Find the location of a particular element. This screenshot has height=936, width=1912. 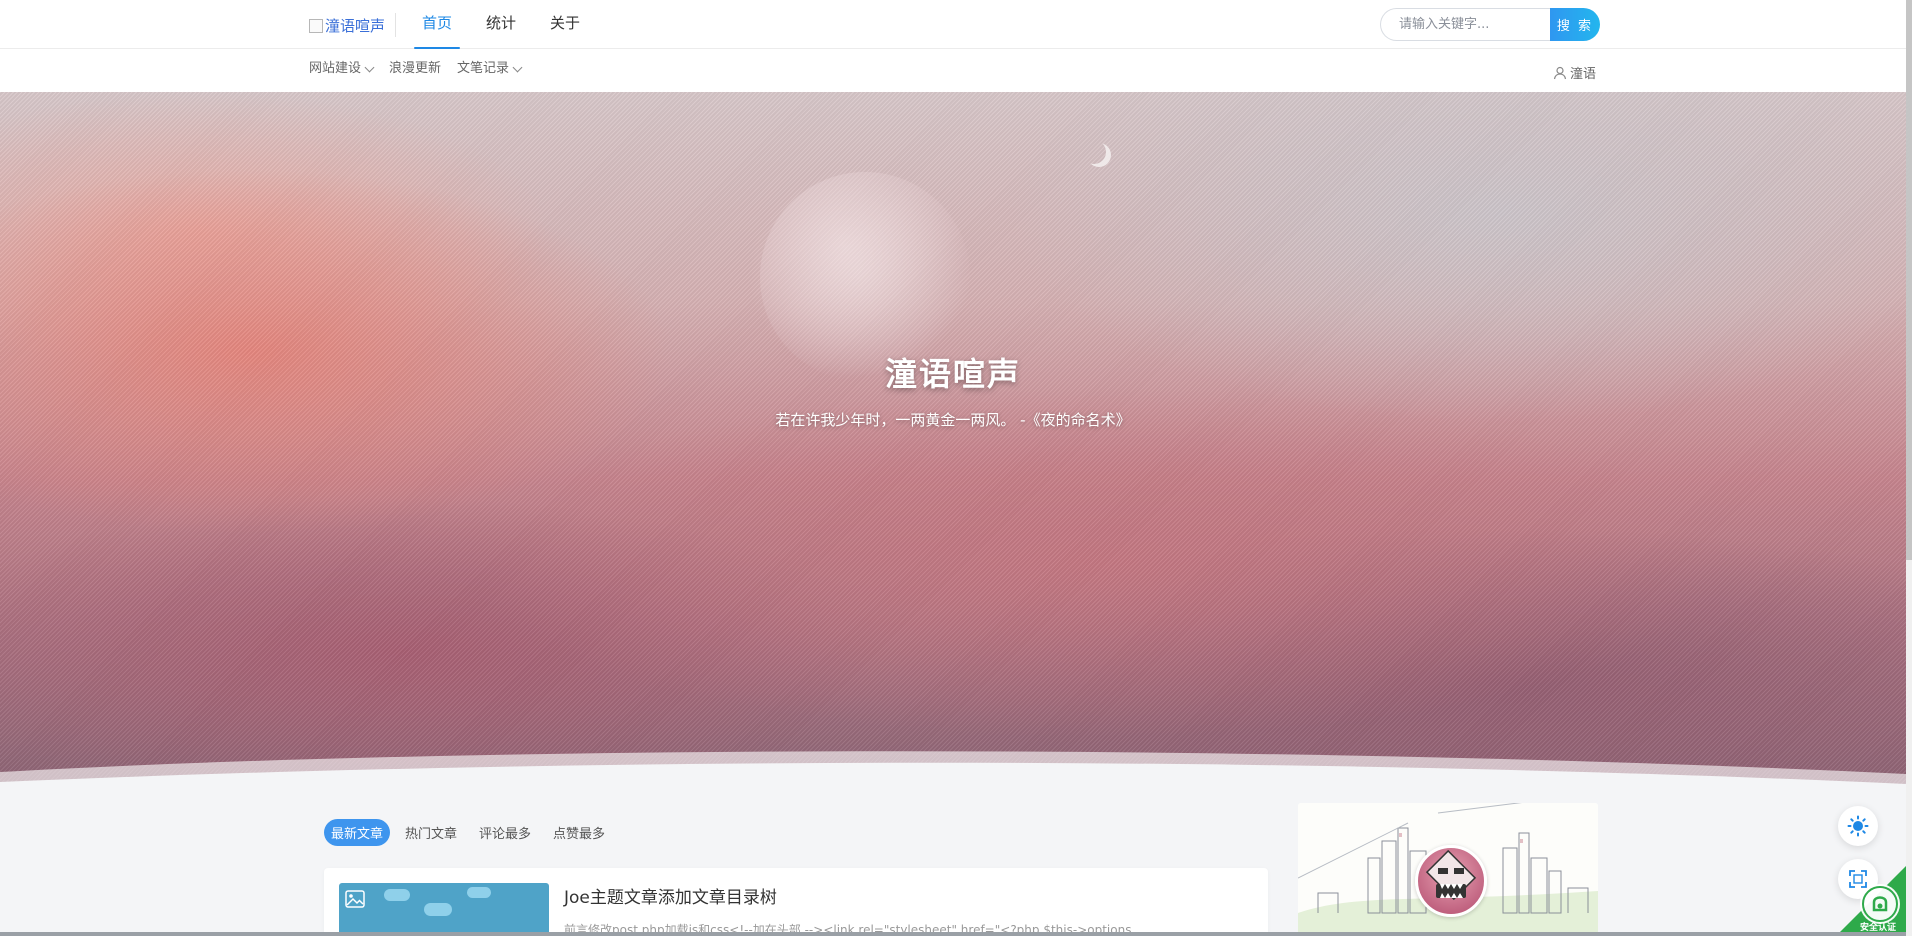

post-thumbnail is located at coordinates (444, 909).